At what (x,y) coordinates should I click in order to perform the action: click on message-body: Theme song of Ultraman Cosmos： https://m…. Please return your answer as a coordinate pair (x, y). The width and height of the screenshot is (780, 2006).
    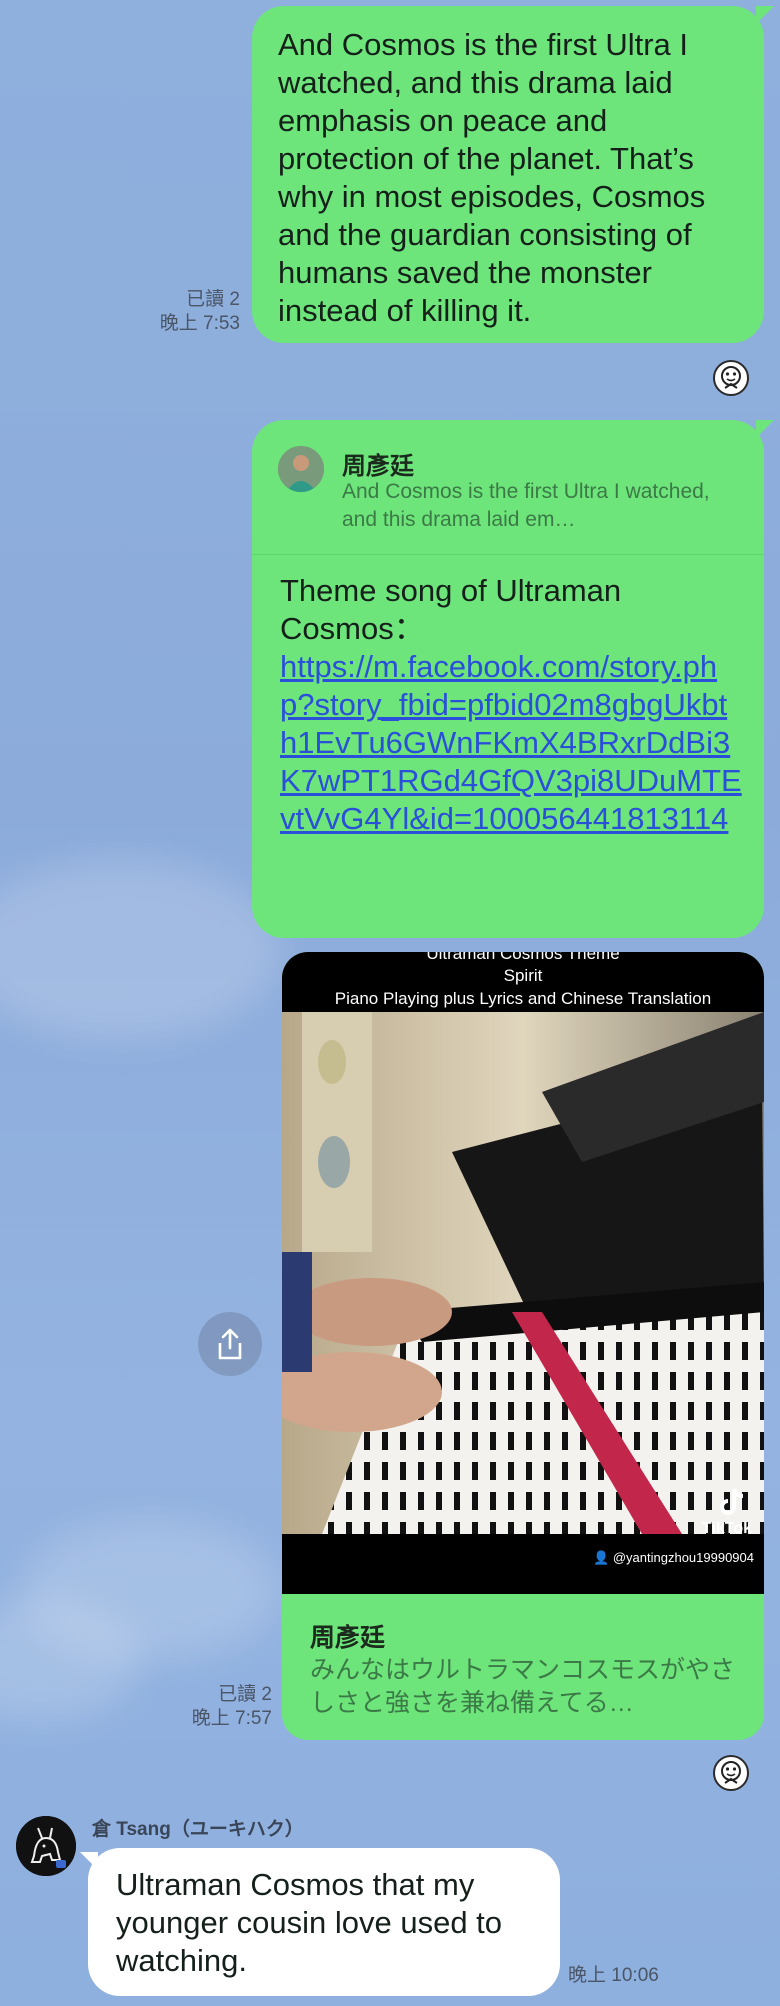
    Looking at the image, I should click on (511, 705).